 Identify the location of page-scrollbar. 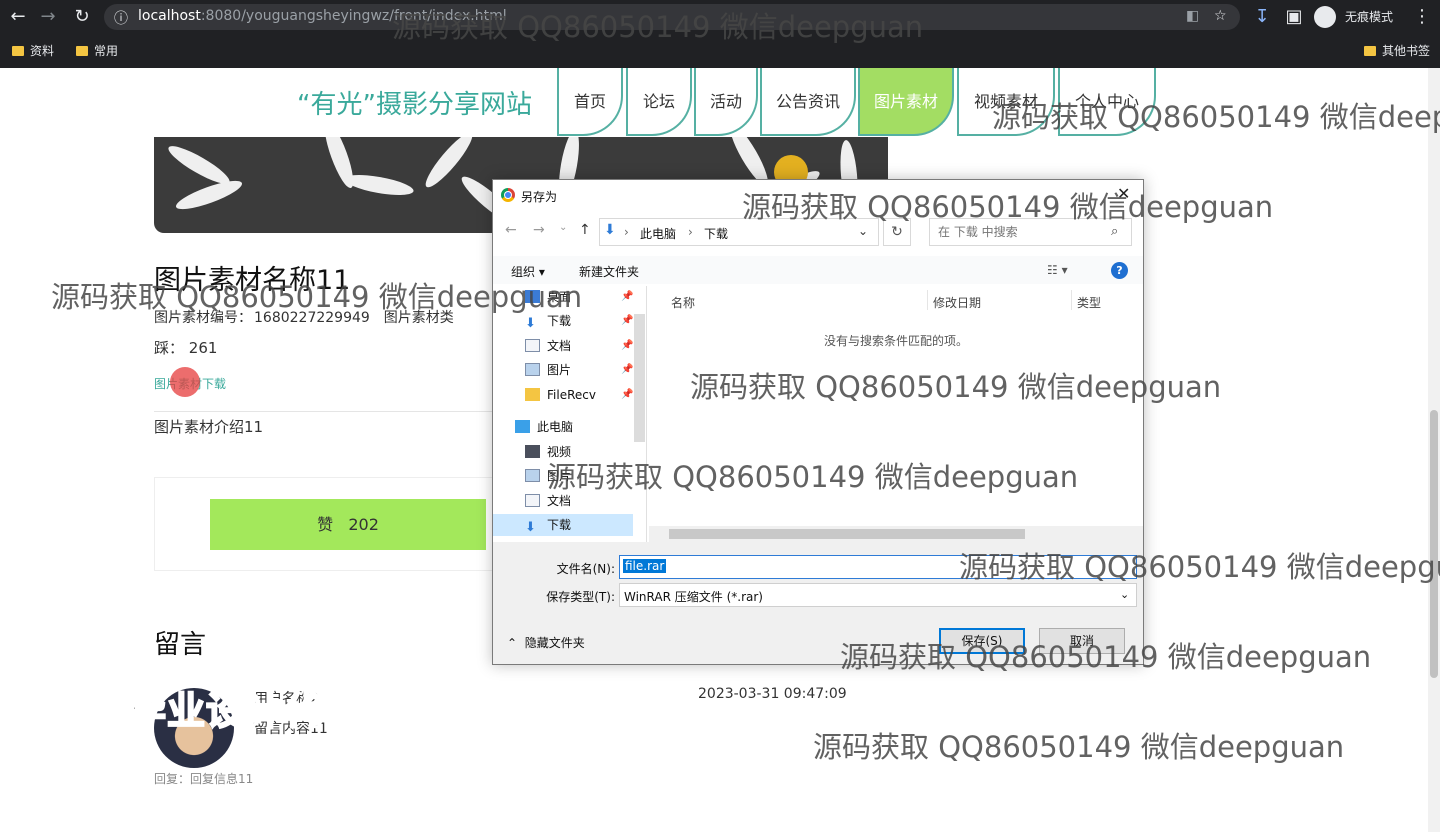
(1434, 450).